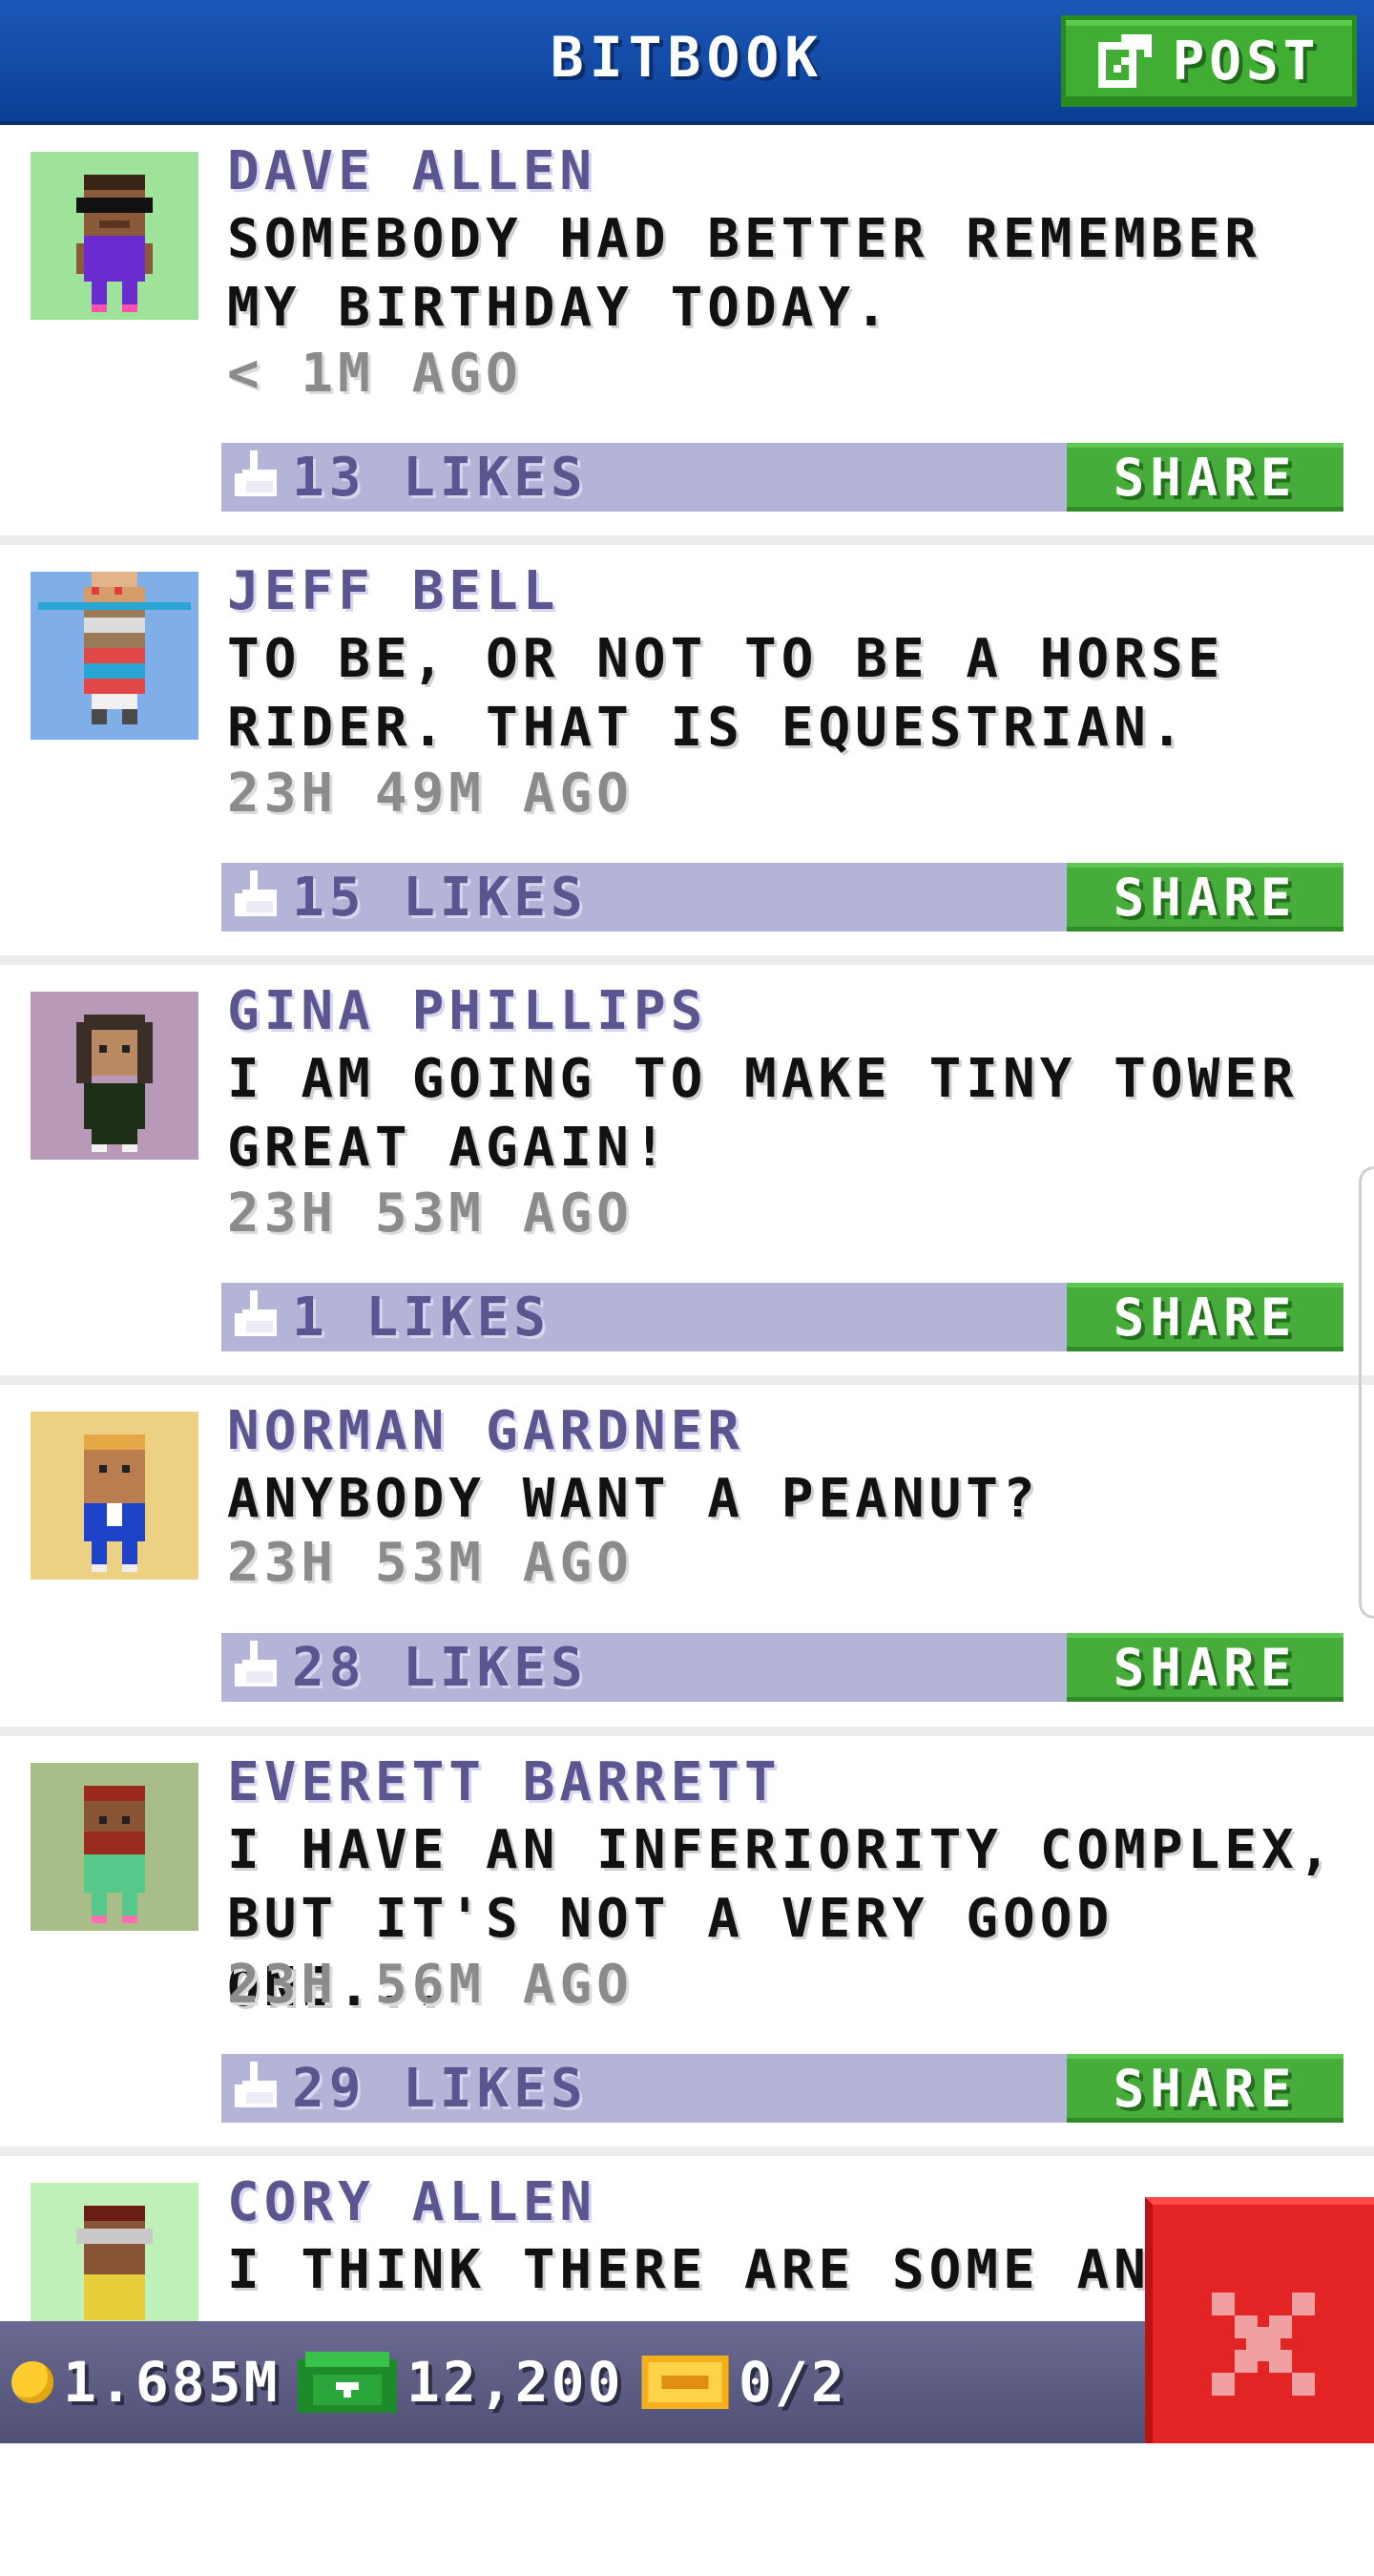 This screenshot has width=1374, height=2576. I want to click on post-author: GINA PHILLIPS, so click(468, 1011).